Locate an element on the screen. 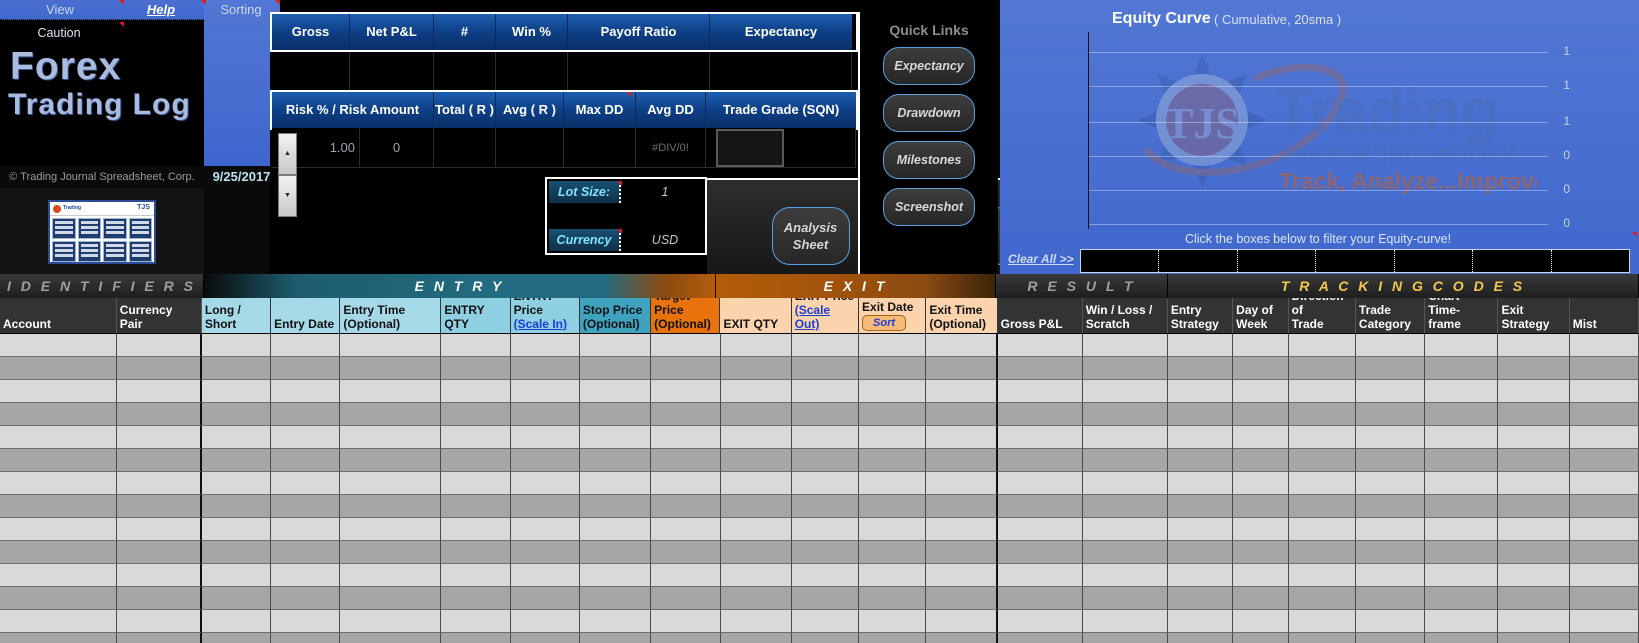 This screenshot has width=1639, height=643. col-mistake: Mist is located at coordinates (1604, 316).